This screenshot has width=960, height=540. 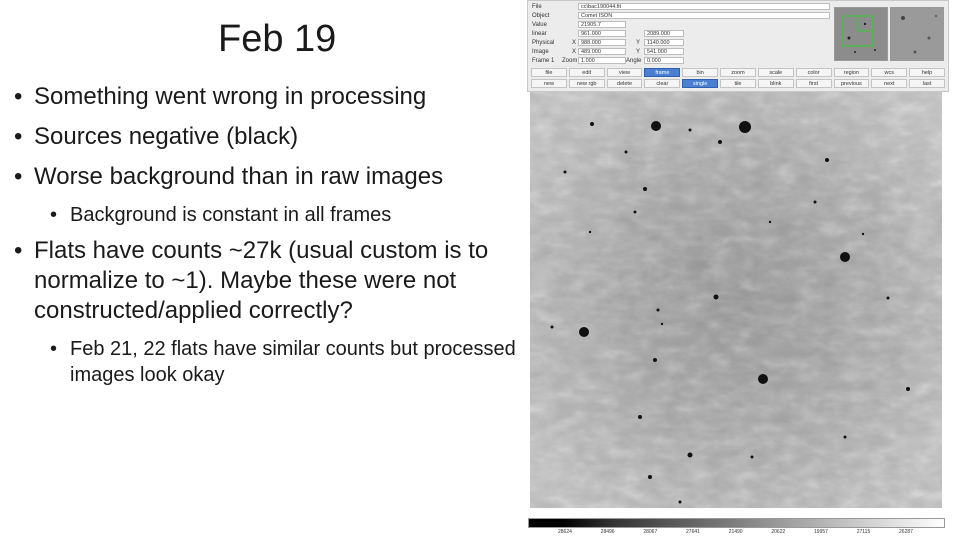 I want to click on menu-color-button: color, so click(x=813, y=72).